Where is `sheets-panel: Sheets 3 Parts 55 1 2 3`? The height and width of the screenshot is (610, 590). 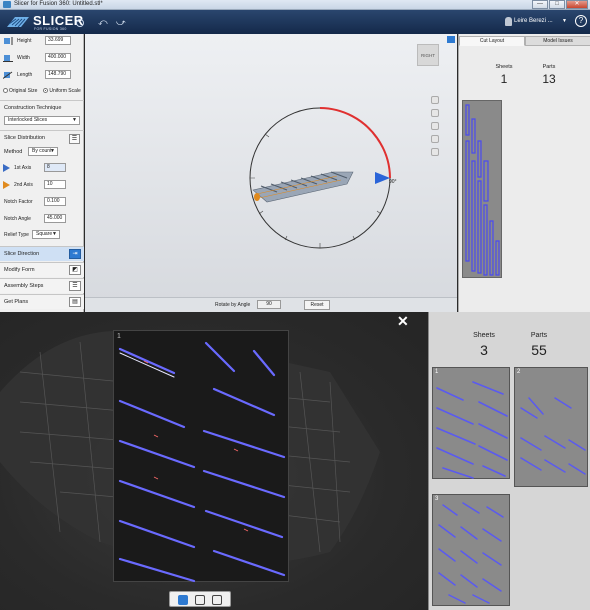
sheets-panel: Sheets 3 Parts 55 1 2 3 is located at coordinates (509, 461).